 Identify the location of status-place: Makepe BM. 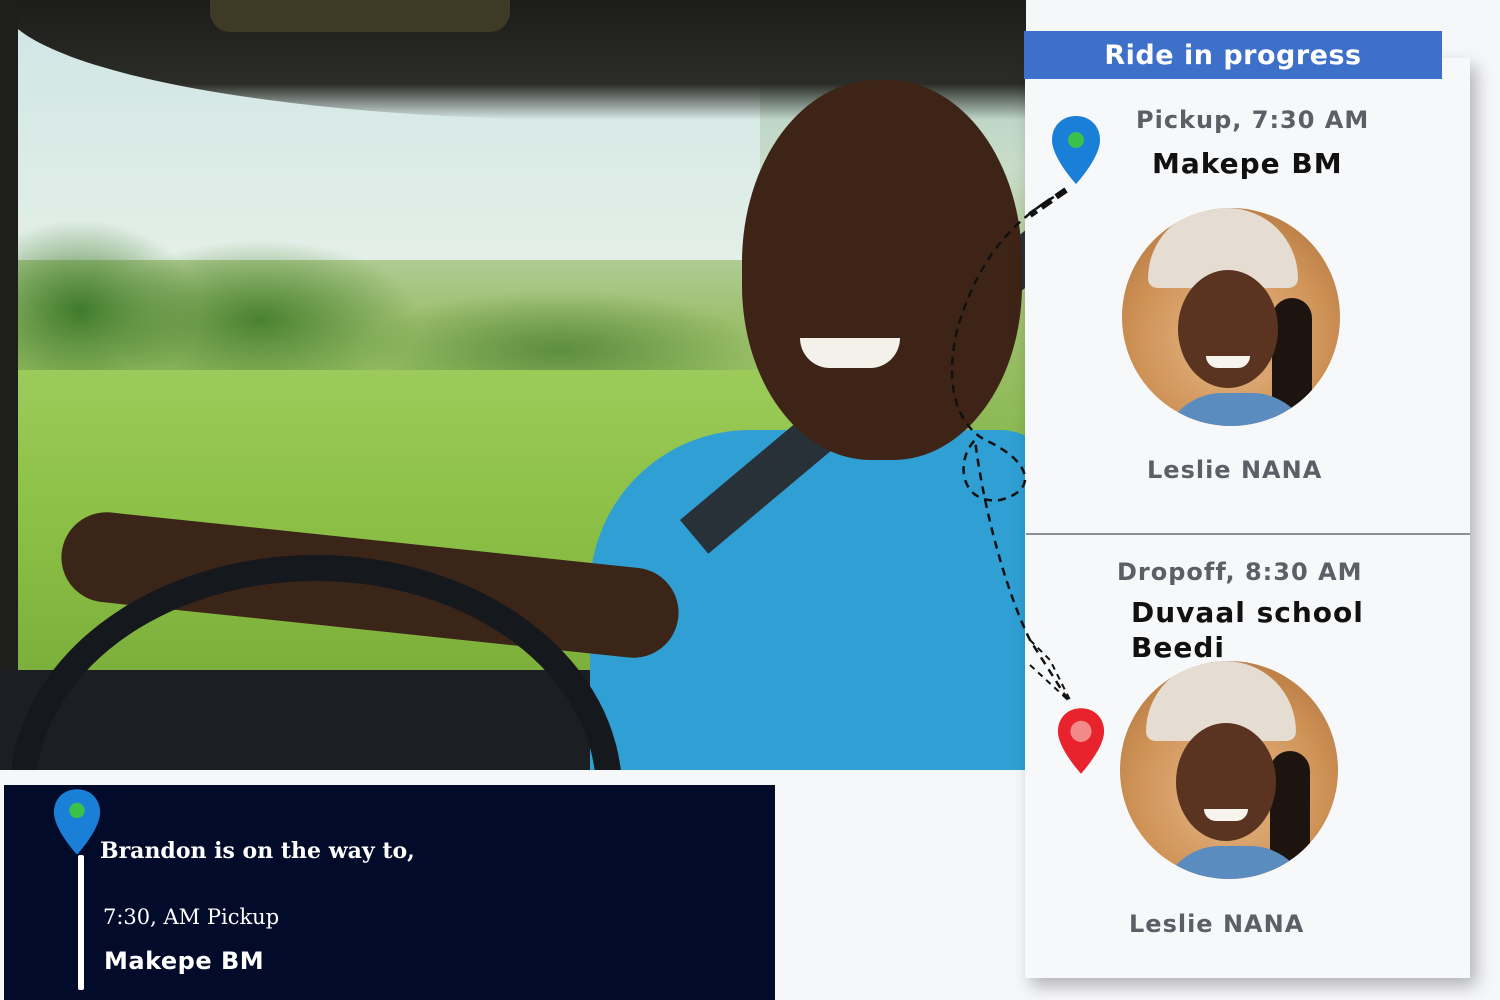
(184, 961).